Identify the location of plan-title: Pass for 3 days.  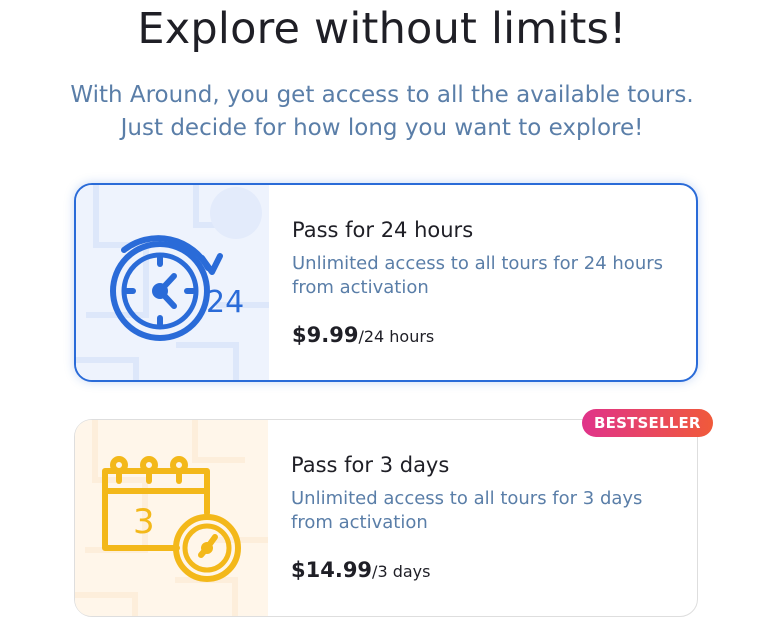
(370, 465).